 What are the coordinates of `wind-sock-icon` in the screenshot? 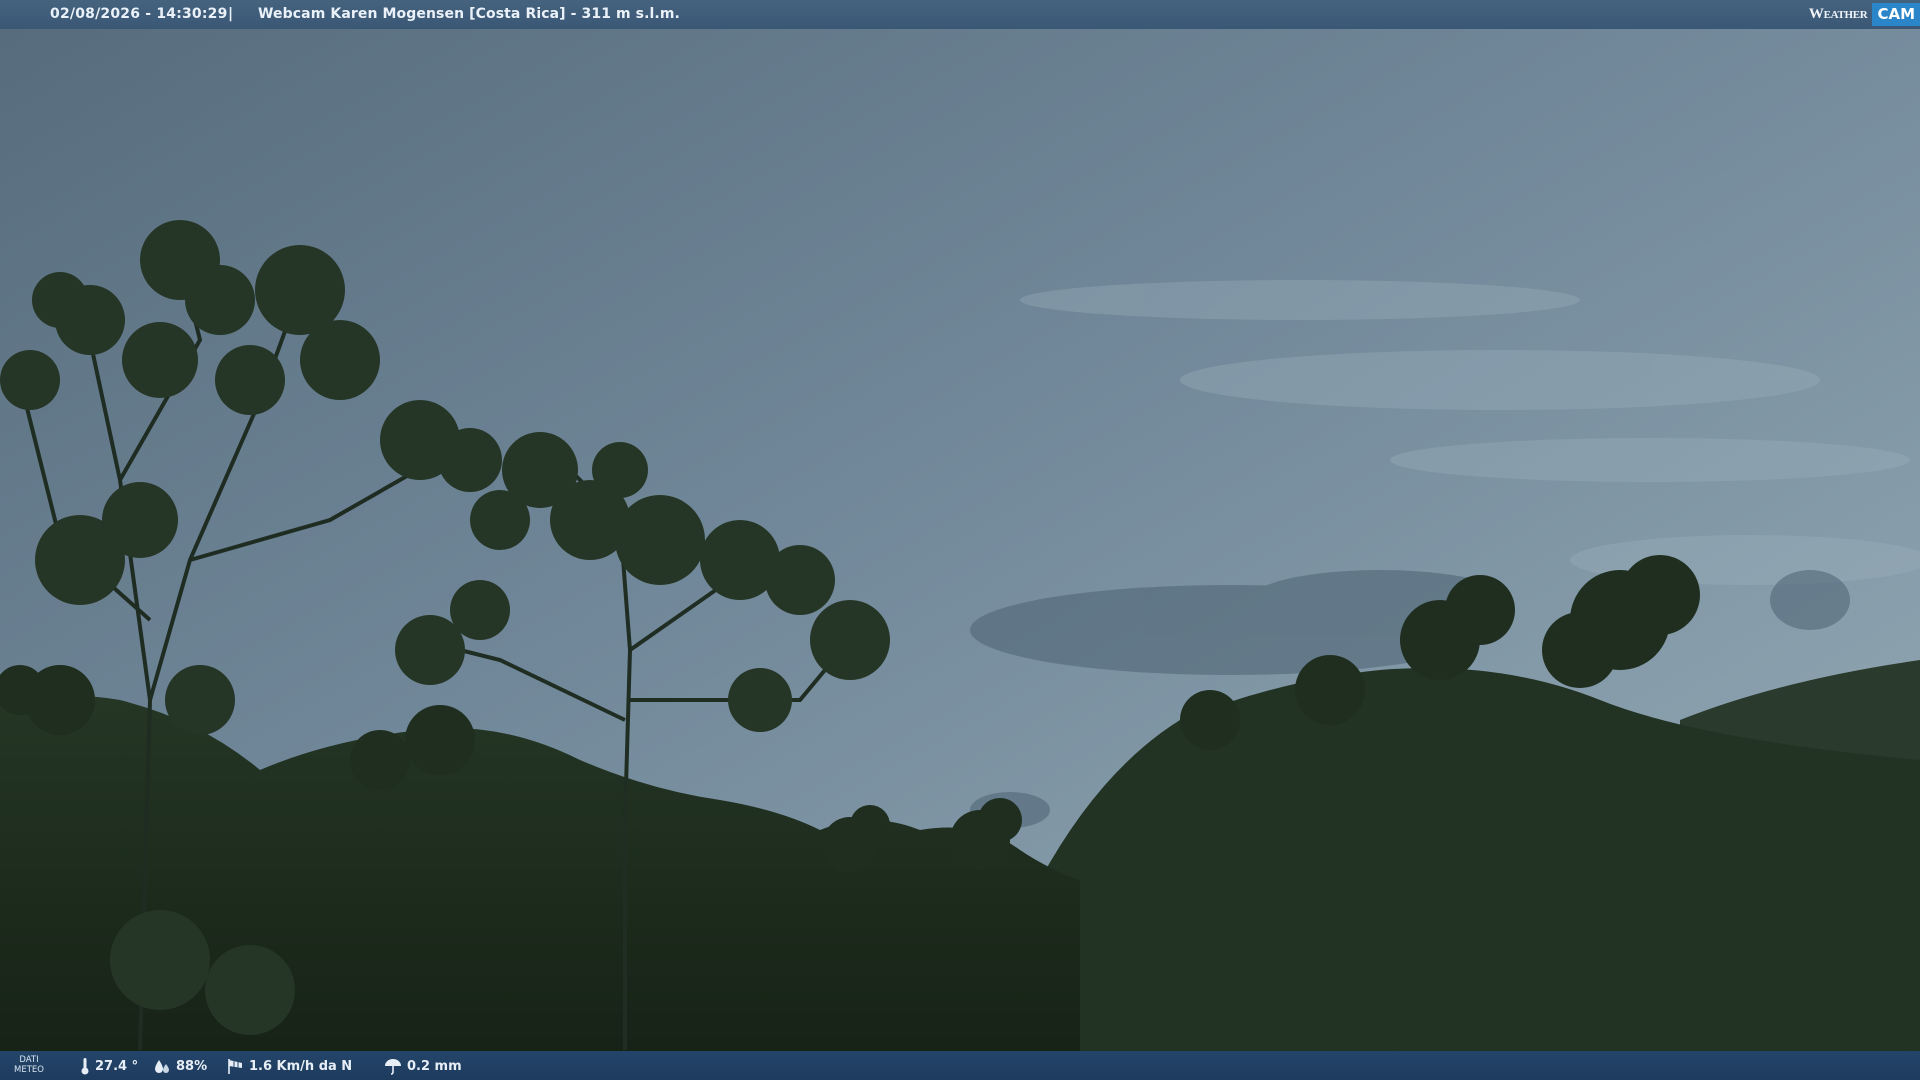 It's located at (235, 1066).